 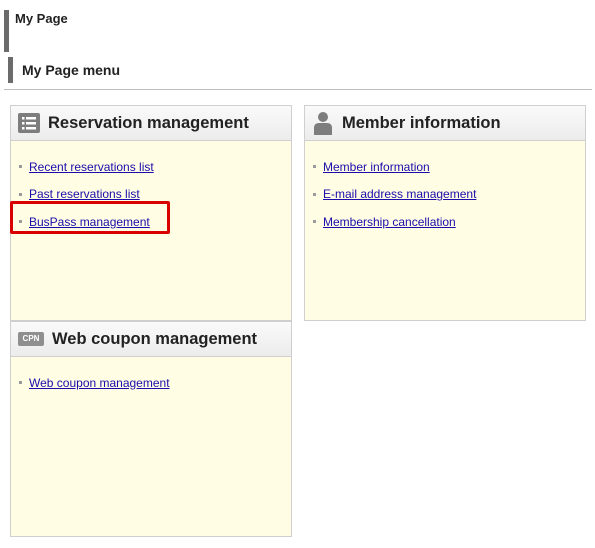 What do you see at coordinates (155, 167) in the screenshot?
I see `list-item: Recent reservations list` at bounding box center [155, 167].